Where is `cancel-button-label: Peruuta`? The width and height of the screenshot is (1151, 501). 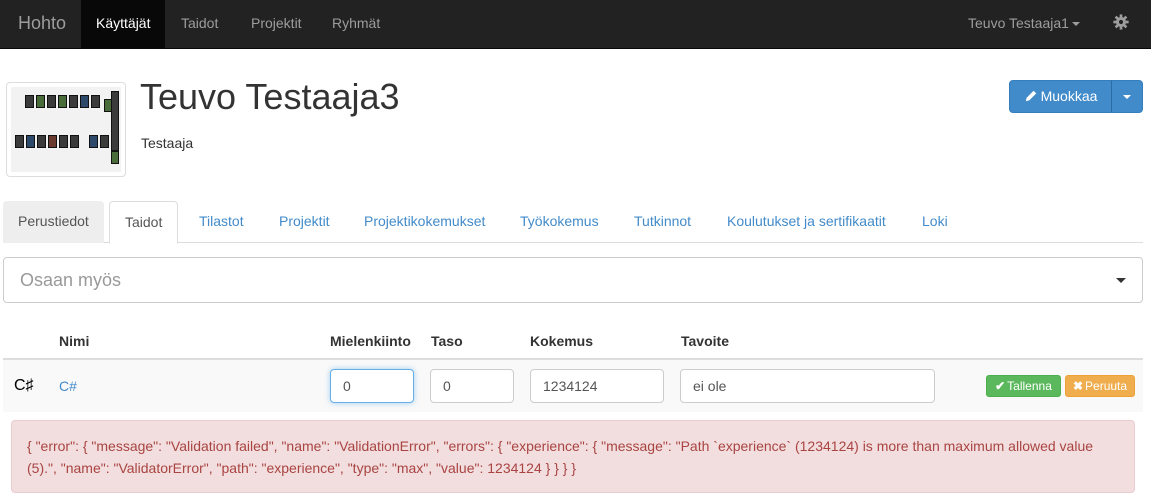
cancel-button-label: Peruuta is located at coordinates (1106, 386).